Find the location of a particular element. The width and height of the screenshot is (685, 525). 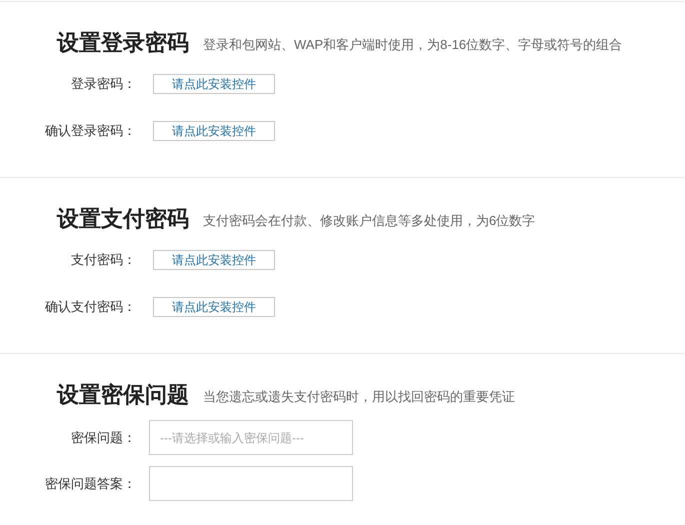

section-title: 设置密保问题 is located at coordinates (123, 395).